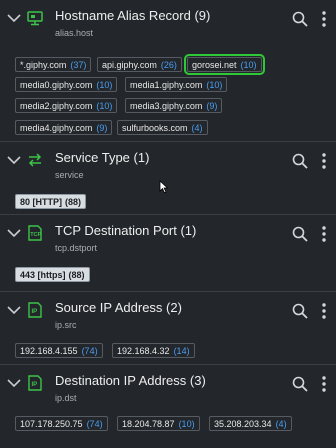 The image size is (336, 448). What do you see at coordinates (166, 106) in the screenshot?
I see `value-label: media3.giphy.com` at bounding box center [166, 106].